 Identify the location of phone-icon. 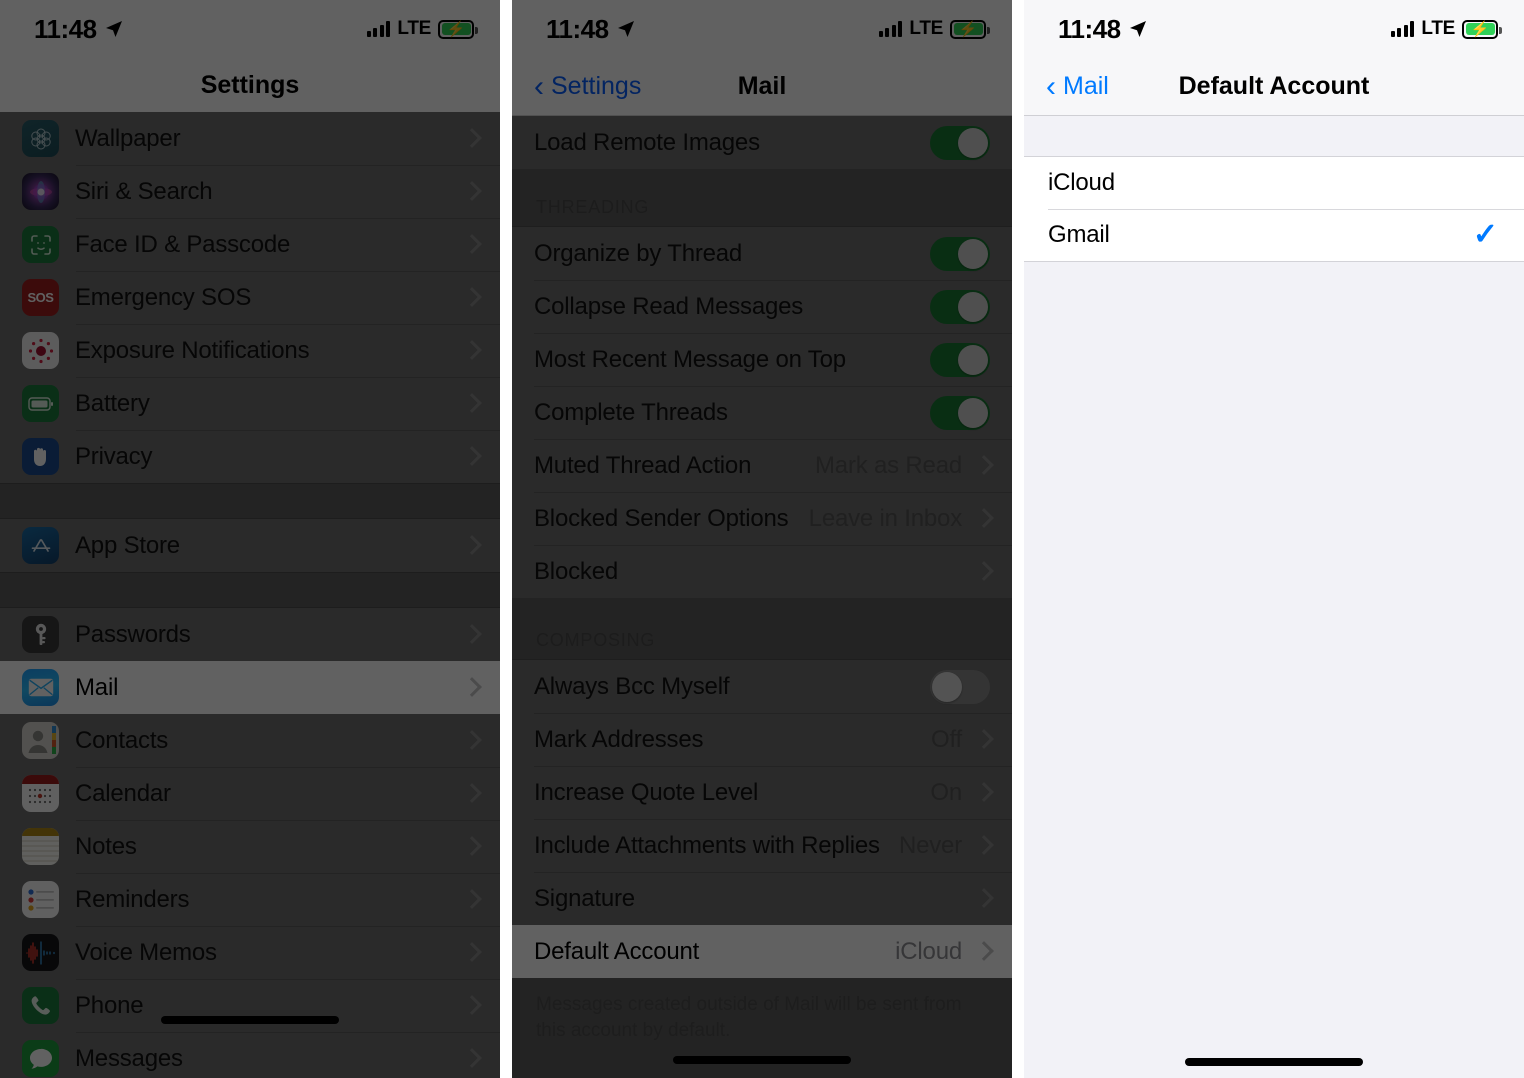
(40, 1005).